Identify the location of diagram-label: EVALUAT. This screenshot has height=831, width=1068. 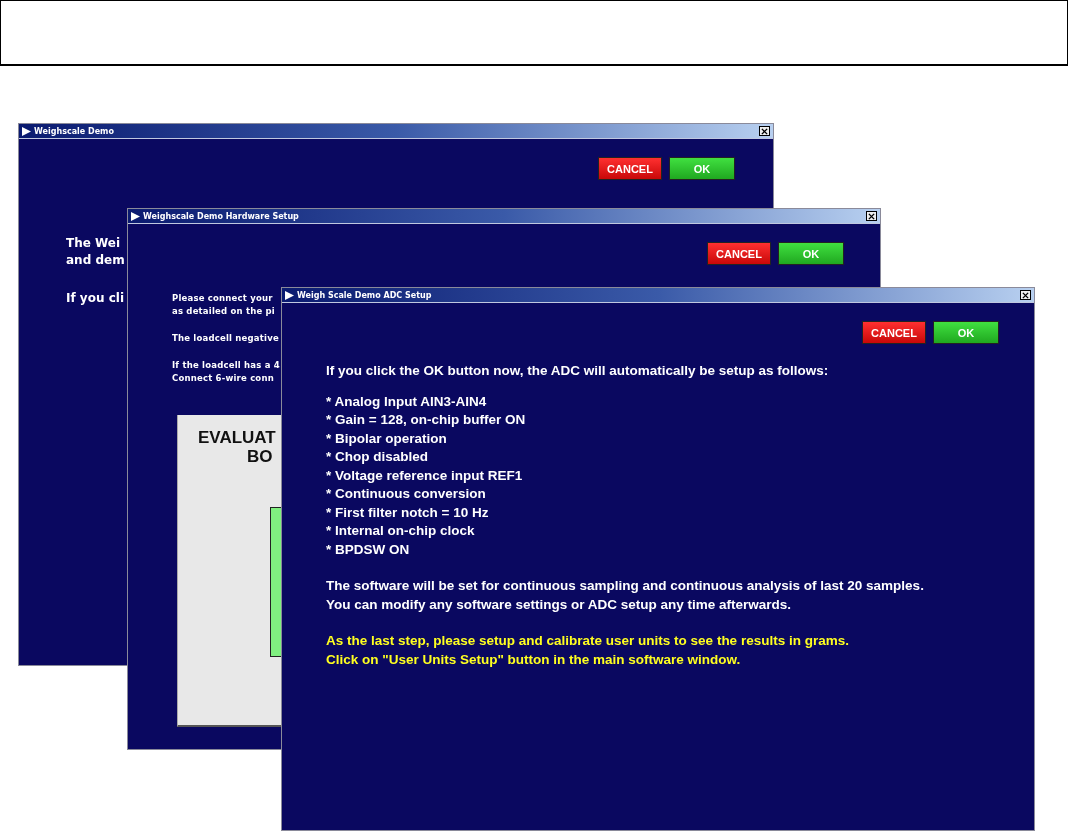
(237, 437).